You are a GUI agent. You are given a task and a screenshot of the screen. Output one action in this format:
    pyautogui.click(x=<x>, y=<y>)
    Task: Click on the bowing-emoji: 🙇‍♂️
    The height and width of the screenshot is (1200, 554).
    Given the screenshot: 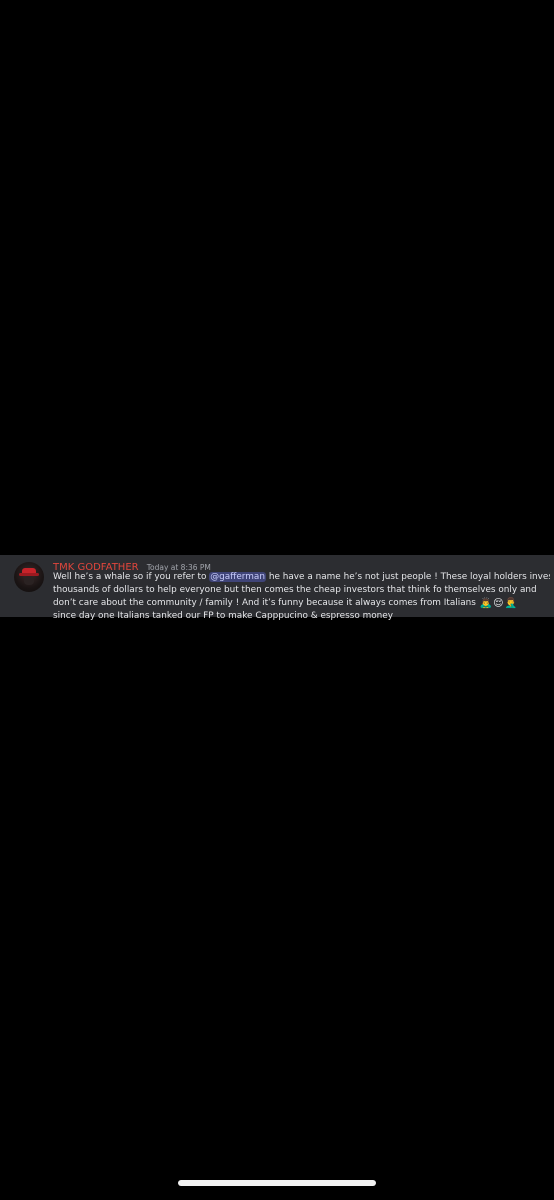 What is the action you would take?
    pyautogui.click(x=486, y=603)
    